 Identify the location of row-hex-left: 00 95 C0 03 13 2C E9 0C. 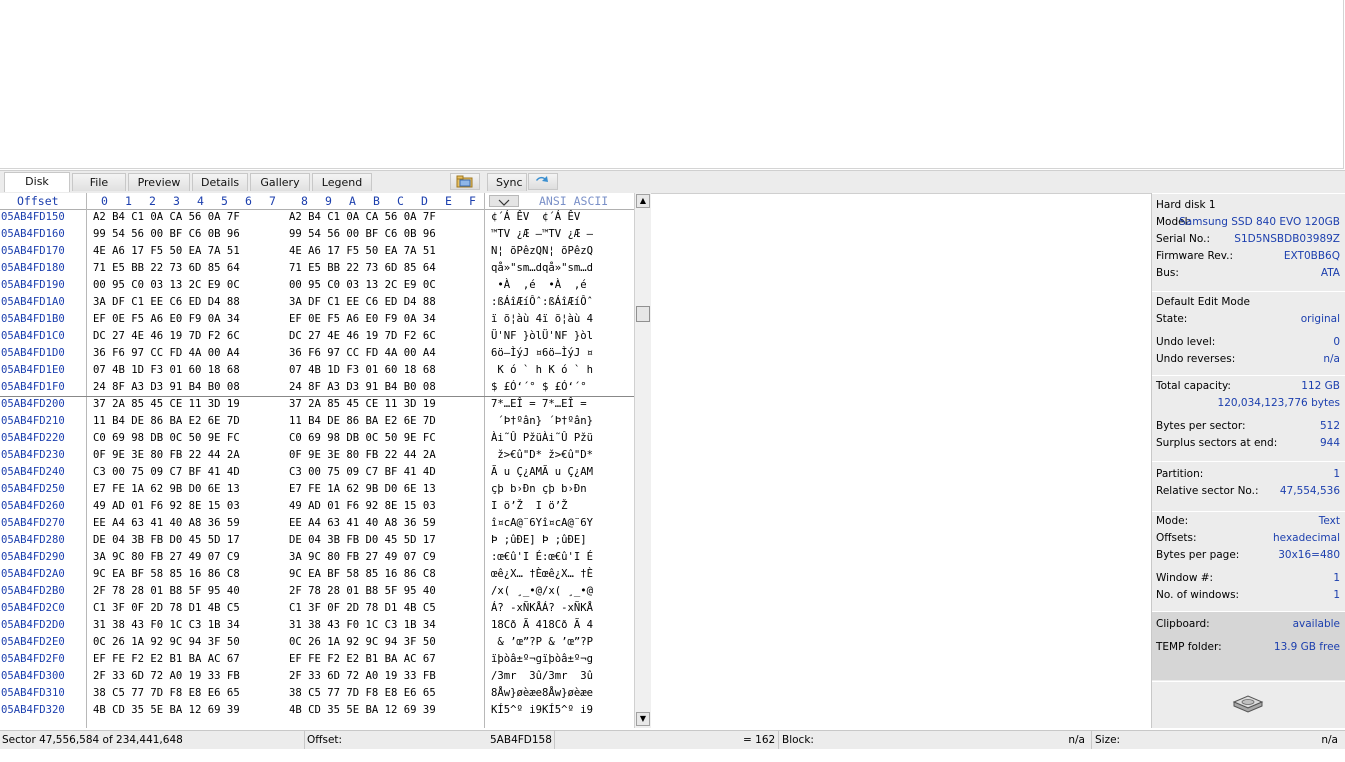
(166, 285).